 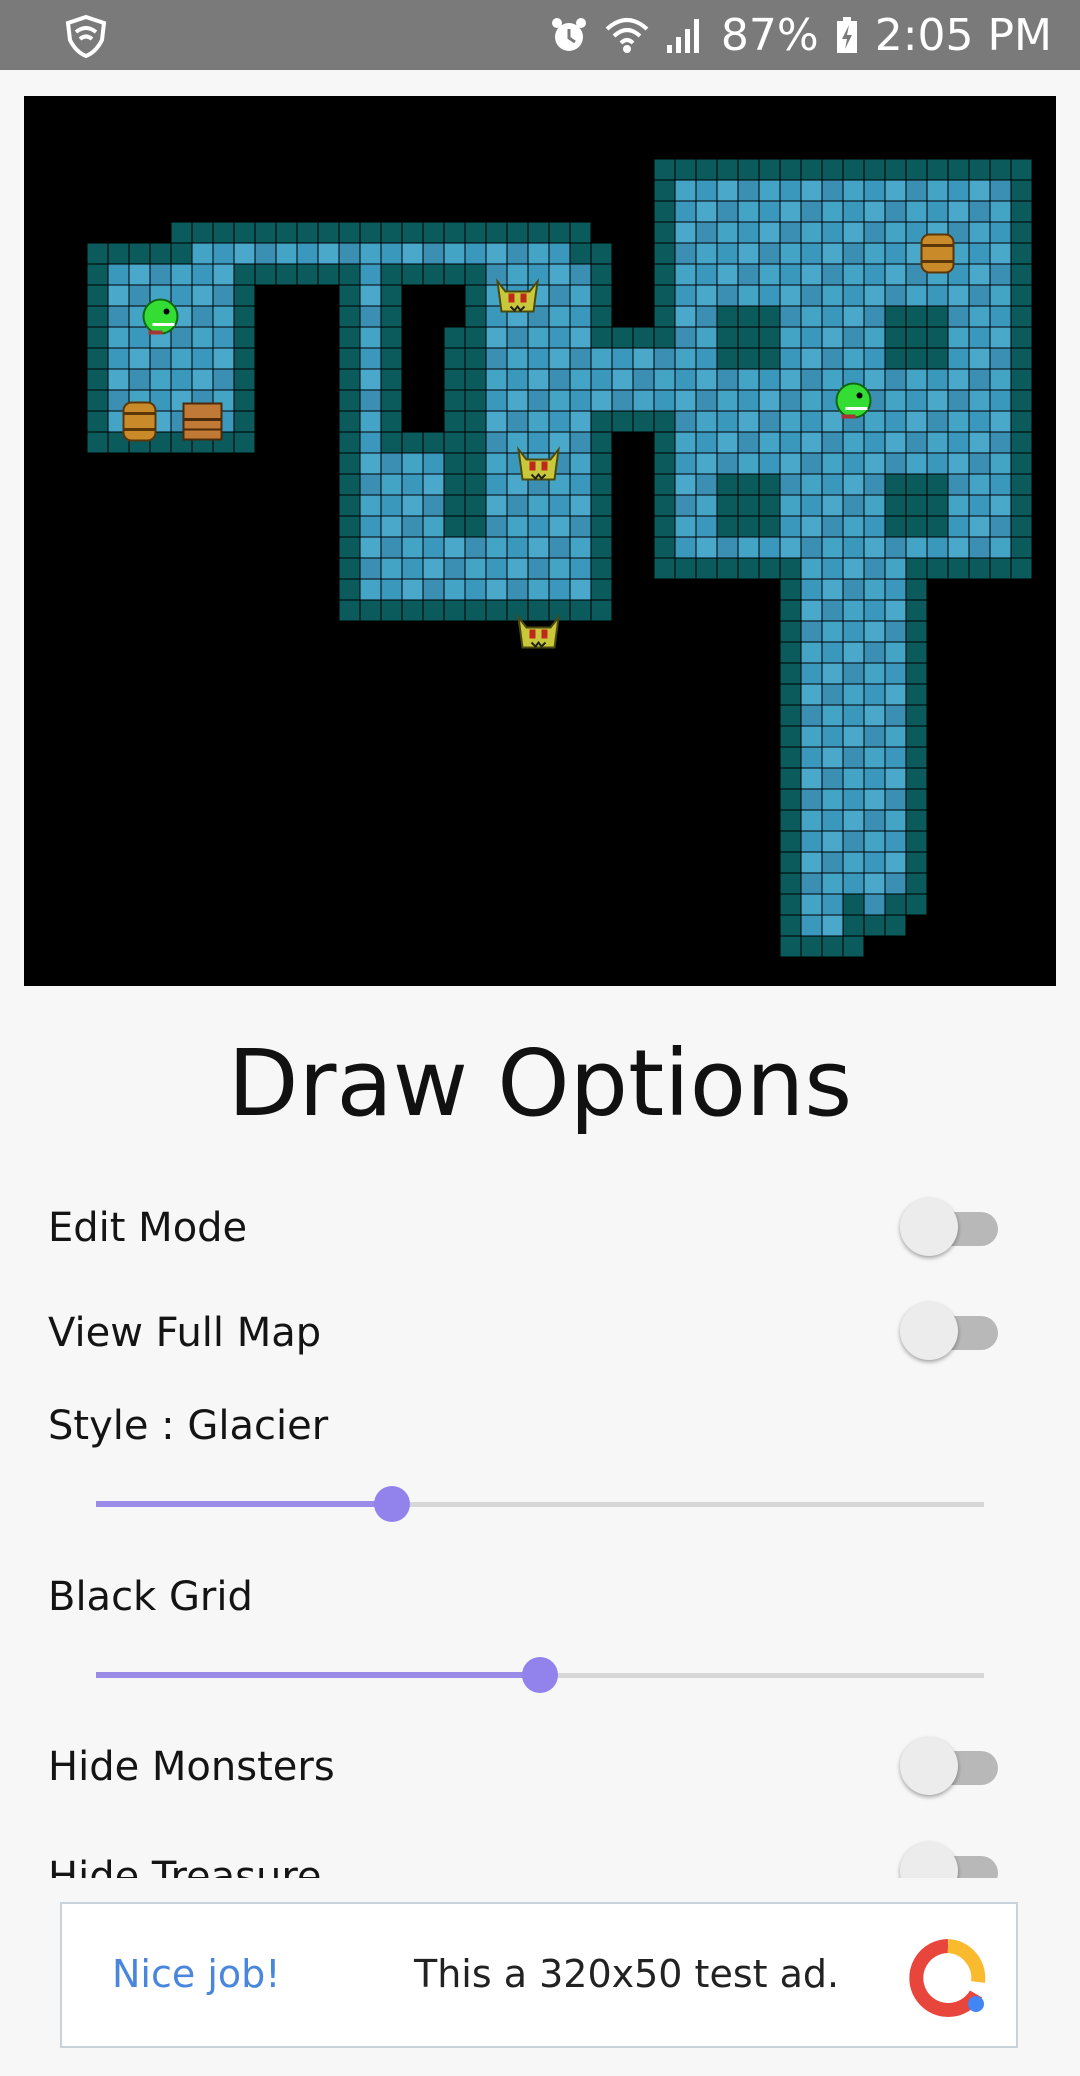 What do you see at coordinates (950, 1332) in the screenshot?
I see `view-full-map-toggle` at bounding box center [950, 1332].